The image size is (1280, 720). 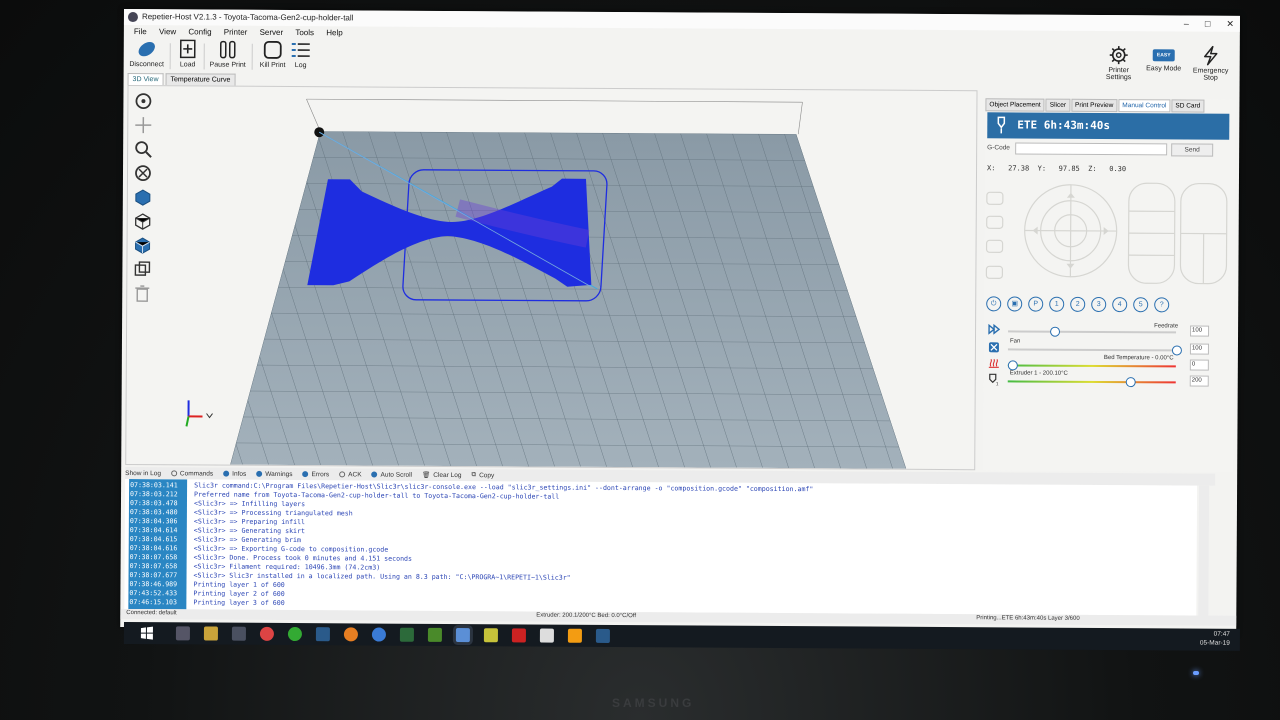 I want to click on menu-printer: Printer, so click(x=236, y=33).